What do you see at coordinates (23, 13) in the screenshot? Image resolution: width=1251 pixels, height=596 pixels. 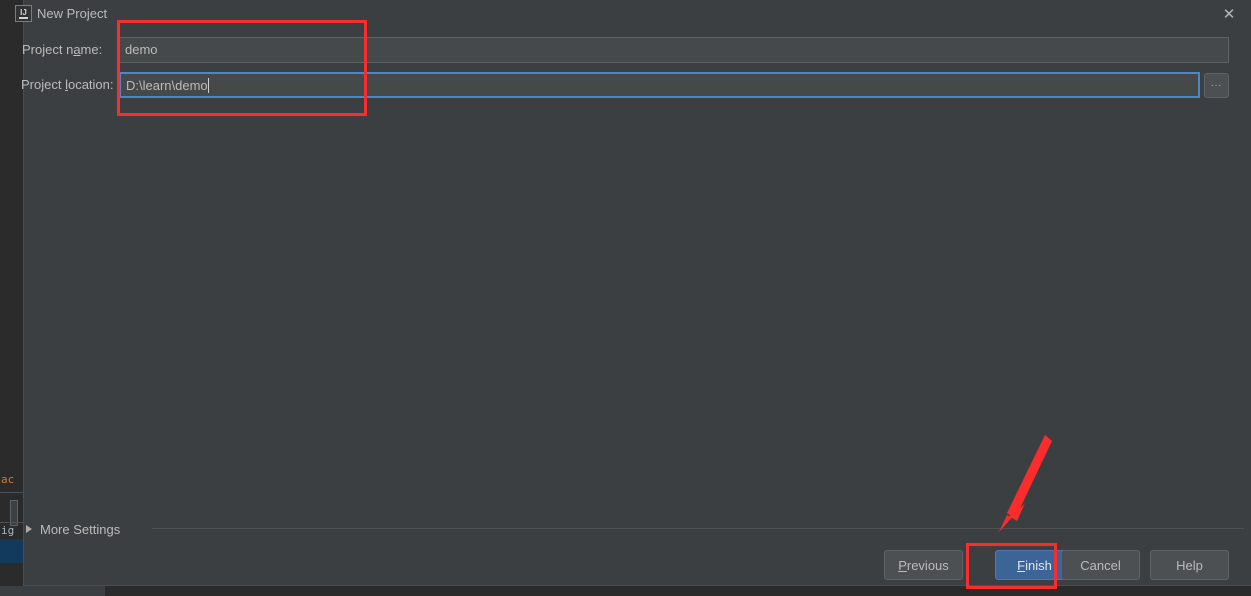 I see `intellij-idea-icon: IJ` at bounding box center [23, 13].